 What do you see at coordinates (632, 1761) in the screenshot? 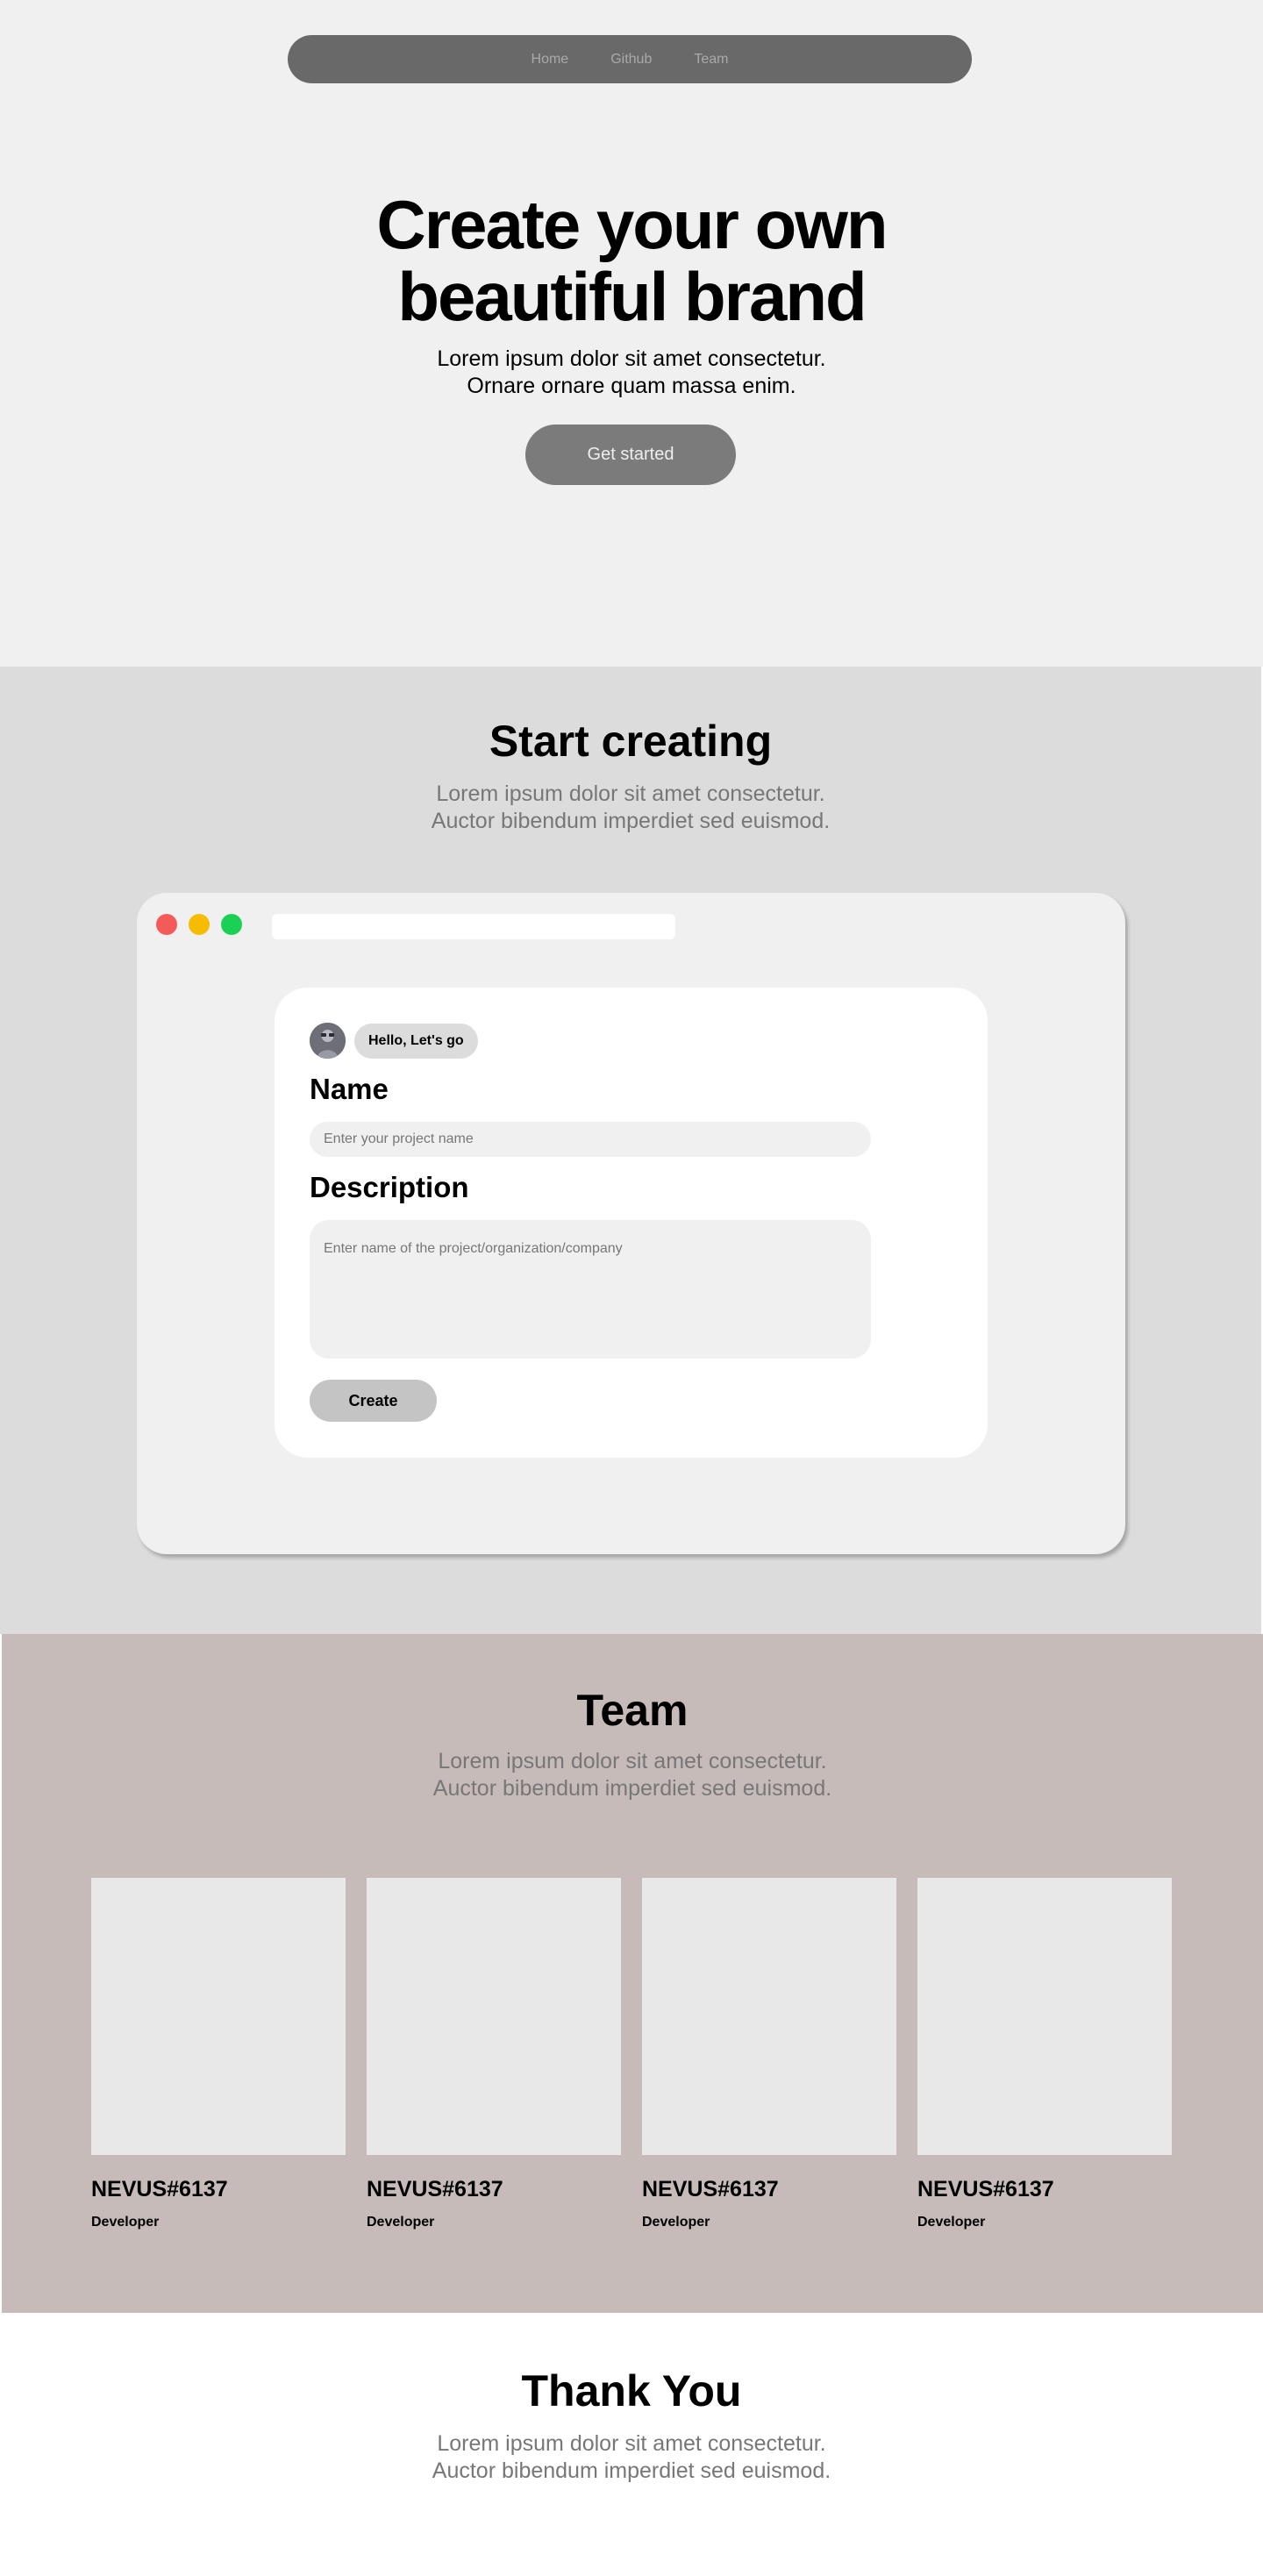
I see `team-subtitle-line-1: Lorem ipsum dolor sit amet consectetur.` at bounding box center [632, 1761].